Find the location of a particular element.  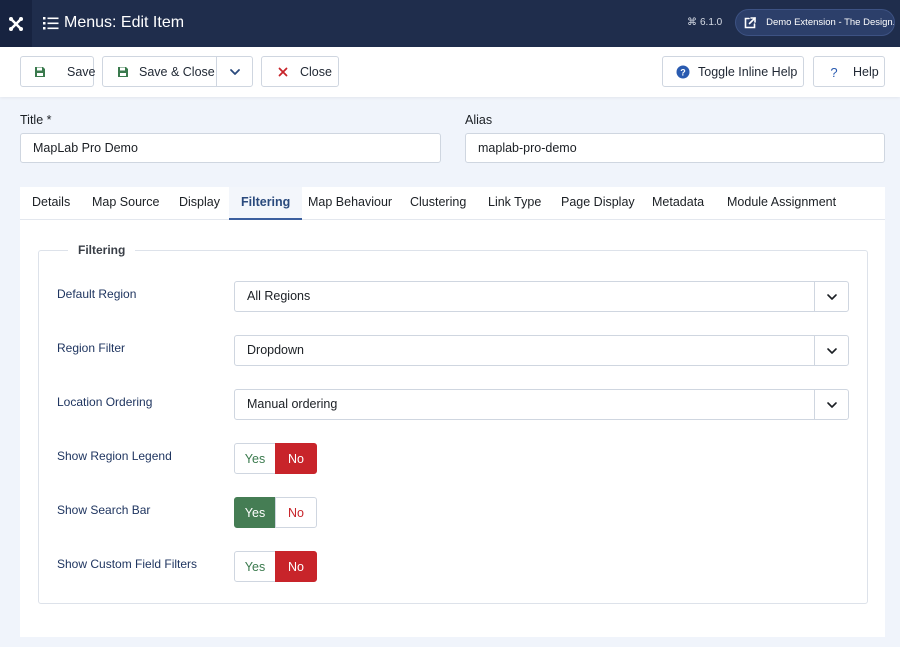

region-filter-label: Region Filter is located at coordinates (91, 348).